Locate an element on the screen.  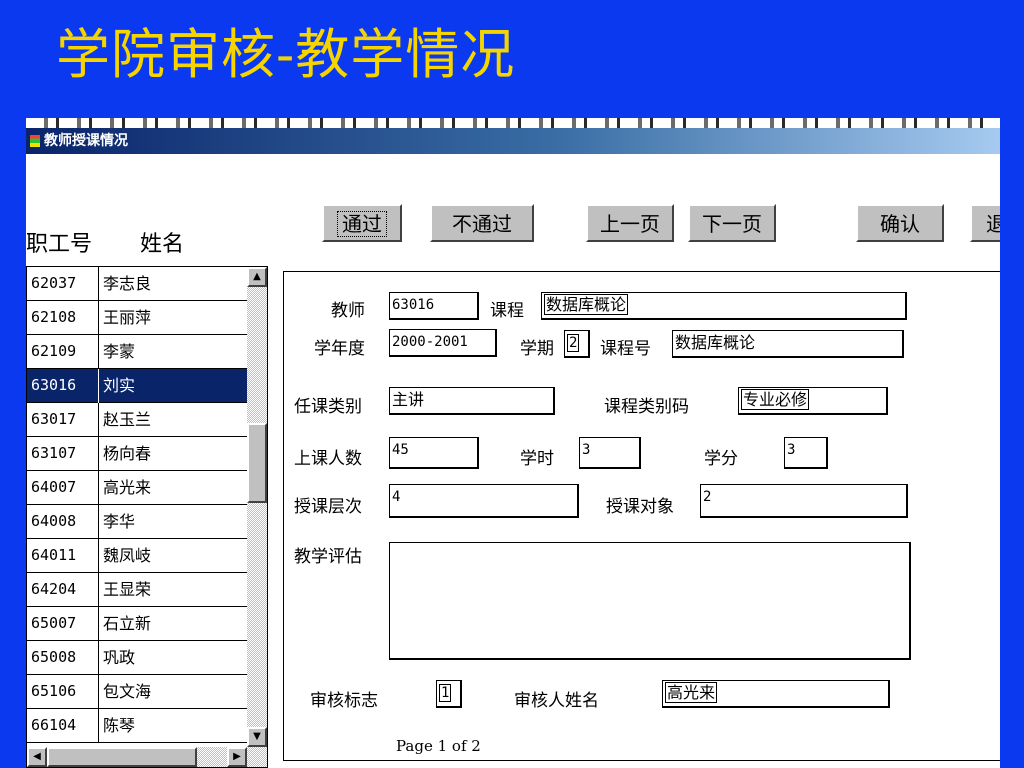
teacher-id-cell: 63017 is located at coordinates (63, 420).